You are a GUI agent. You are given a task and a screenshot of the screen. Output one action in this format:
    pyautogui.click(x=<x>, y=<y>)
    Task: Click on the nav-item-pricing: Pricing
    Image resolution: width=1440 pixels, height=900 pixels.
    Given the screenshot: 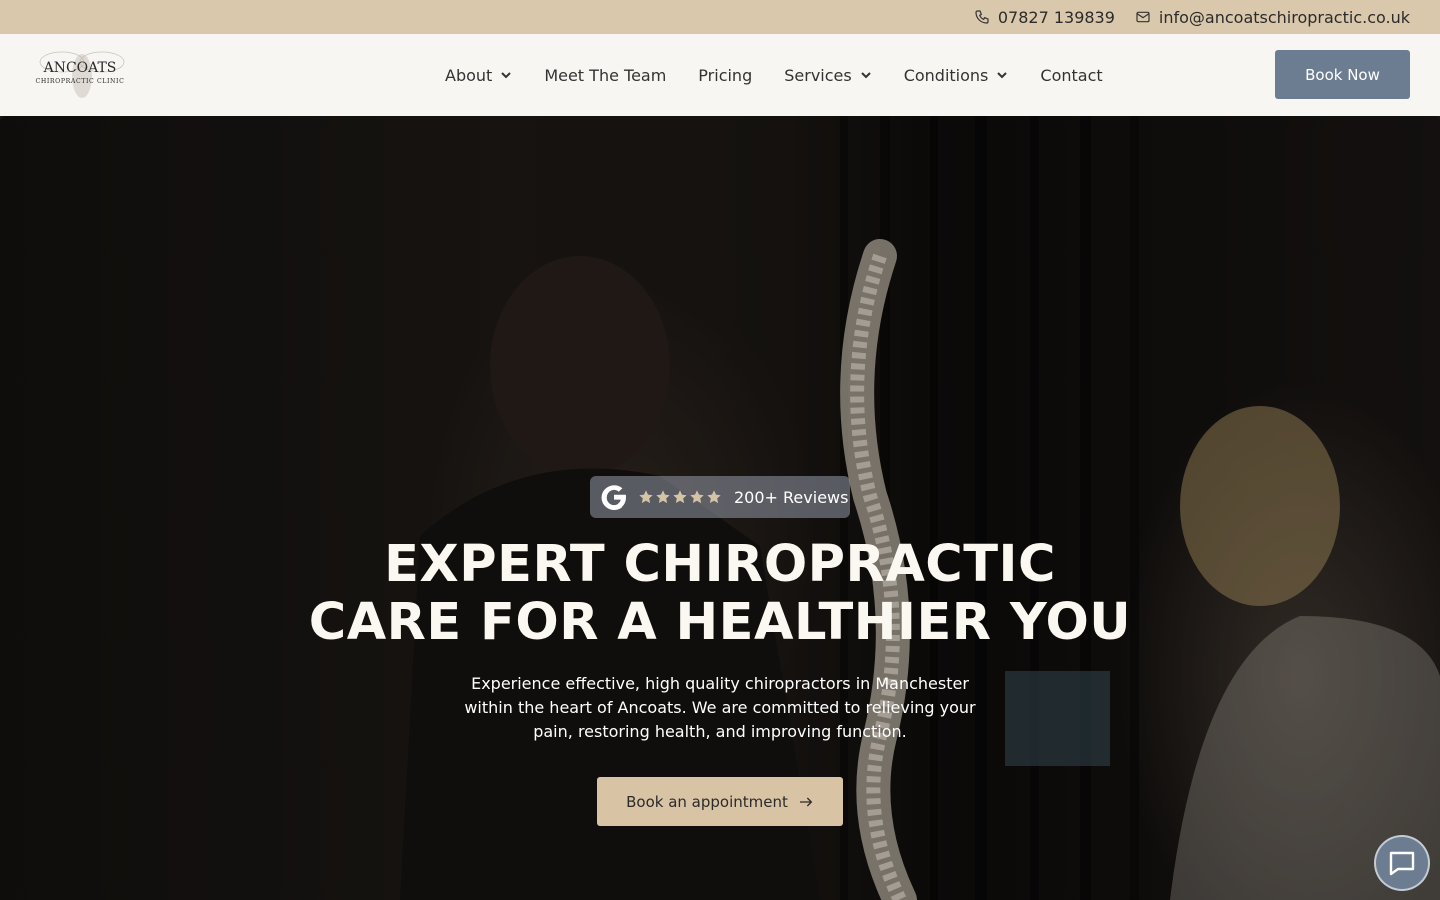 What is the action you would take?
    pyautogui.click(x=725, y=75)
    